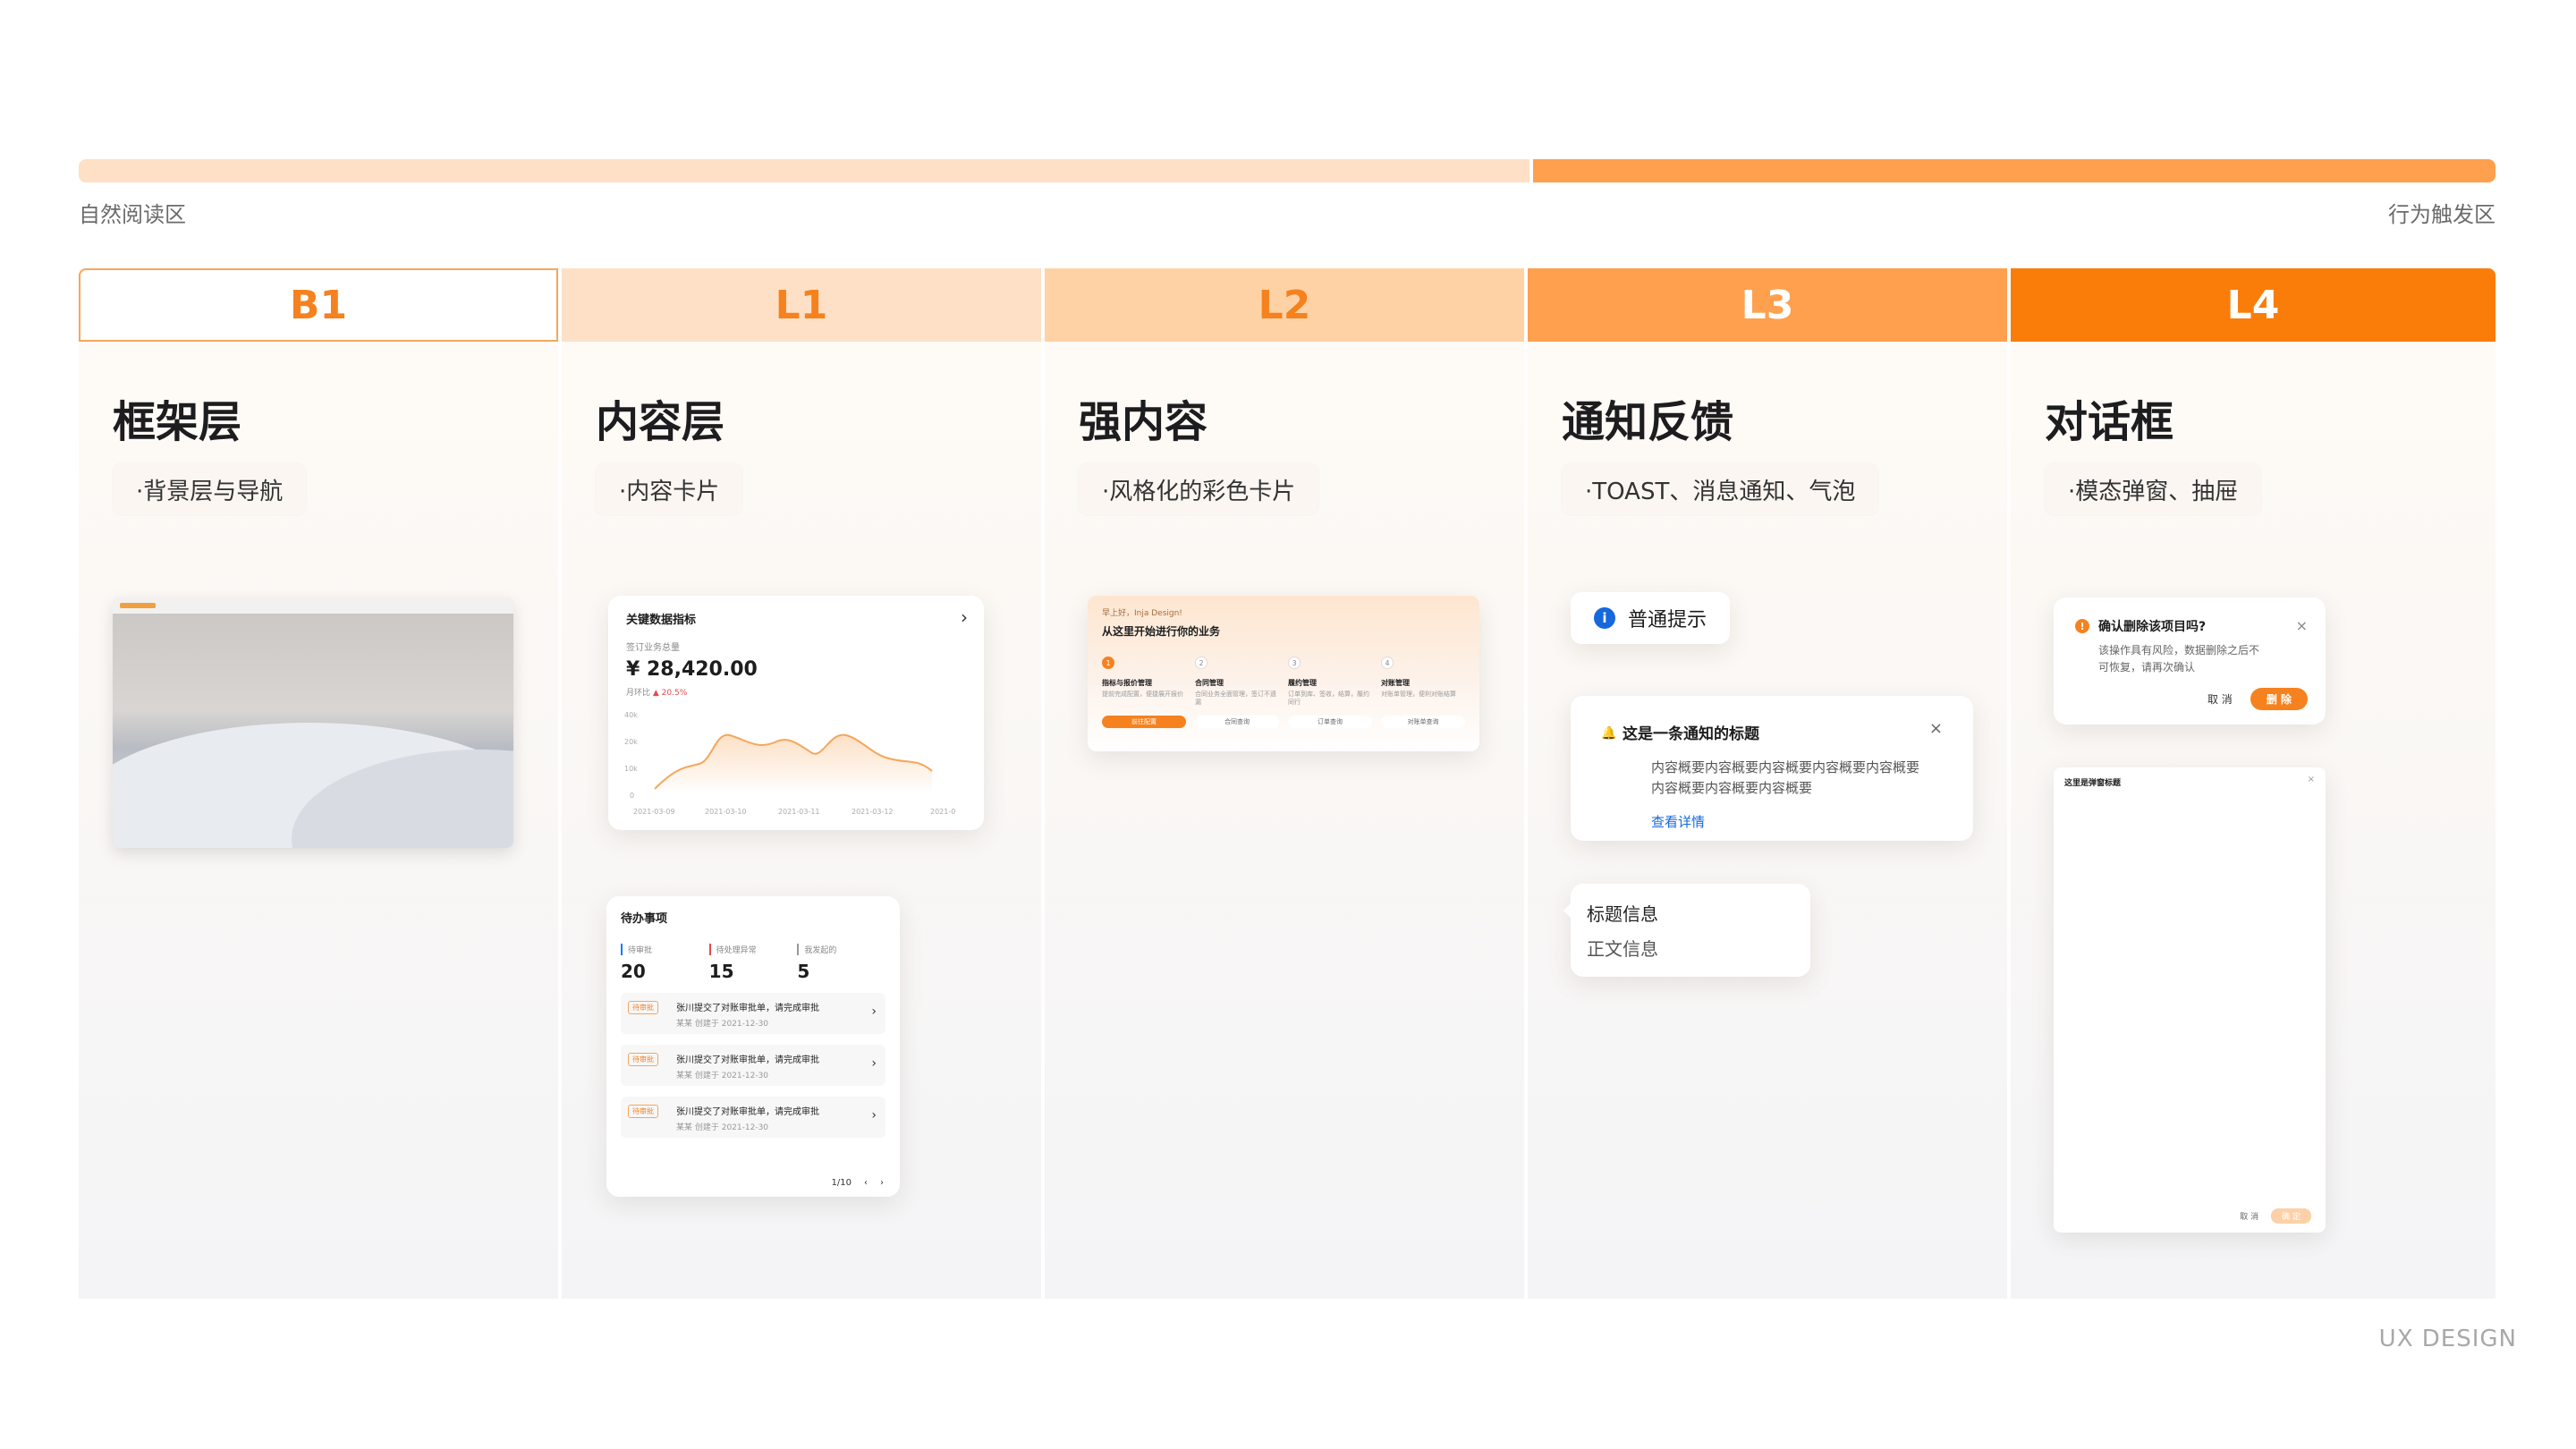 The height and width of the screenshot is (1449, 2576). Describe the element at coordinates (2253, 305) in the screenshot. I see `column-head-l4: L4` at that location.